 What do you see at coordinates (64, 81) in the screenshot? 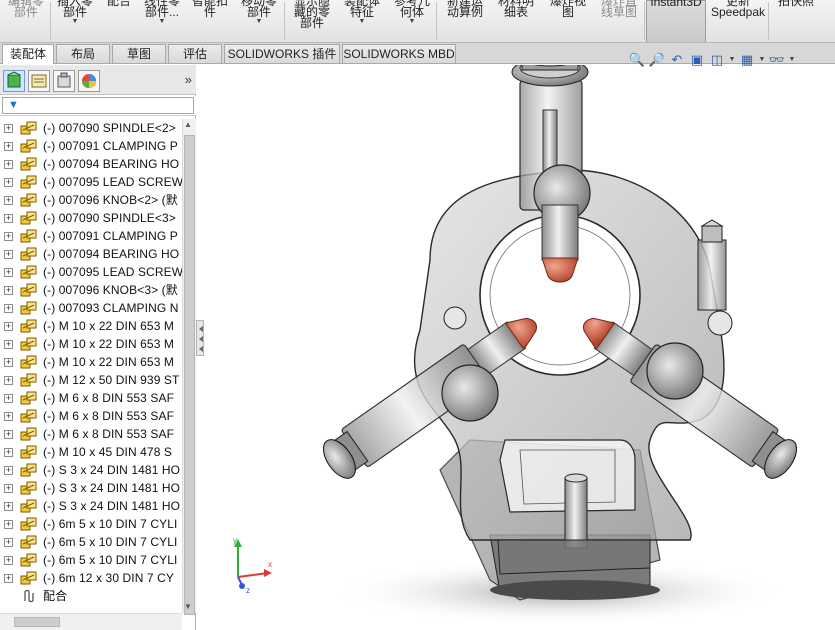
I see `configuration-manager-tab` at bounding box center [64, 81].